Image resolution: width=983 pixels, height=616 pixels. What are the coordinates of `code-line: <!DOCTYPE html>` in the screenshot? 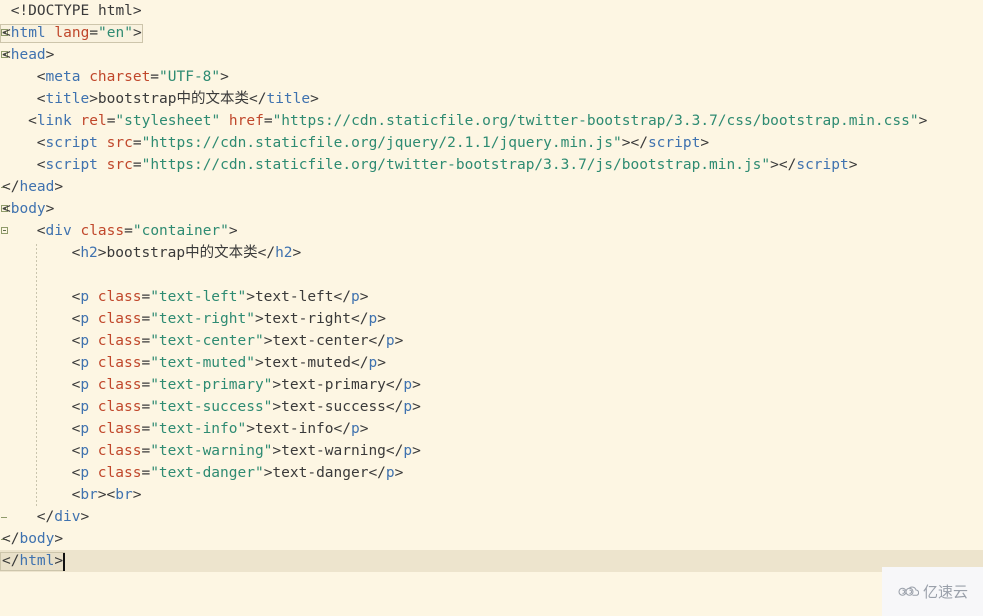 It's located at (76, 11).